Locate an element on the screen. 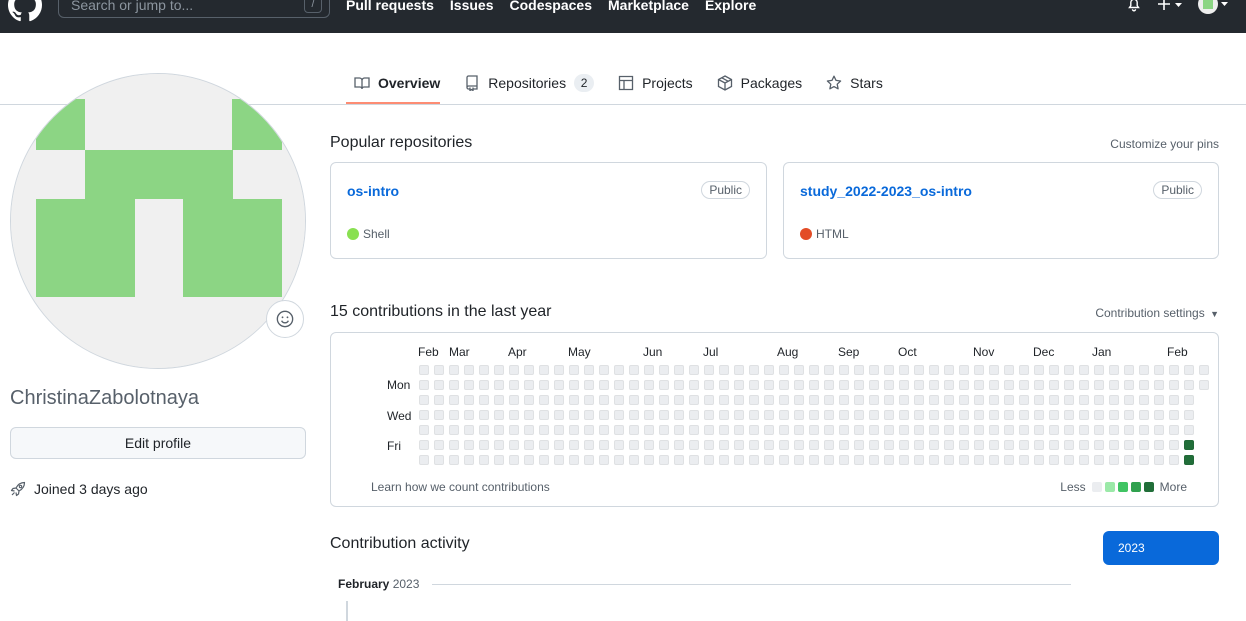  tab-projects: Projects is located at coordinates (655, 83).